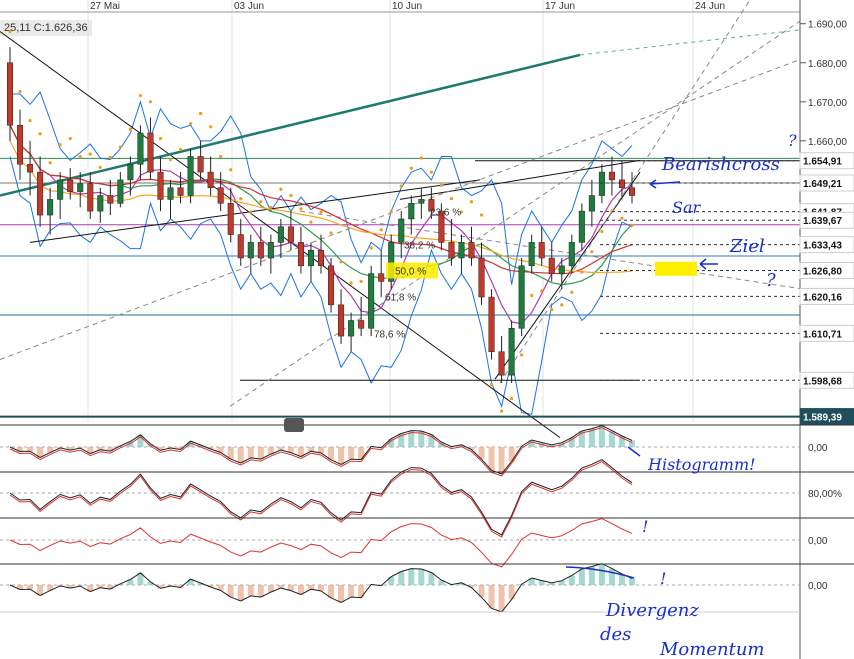 The width and height of the screenshot is (854, 659). Describe the element at coordinates (676, 268) in the screenshot. I see `target-highlight` at that location.